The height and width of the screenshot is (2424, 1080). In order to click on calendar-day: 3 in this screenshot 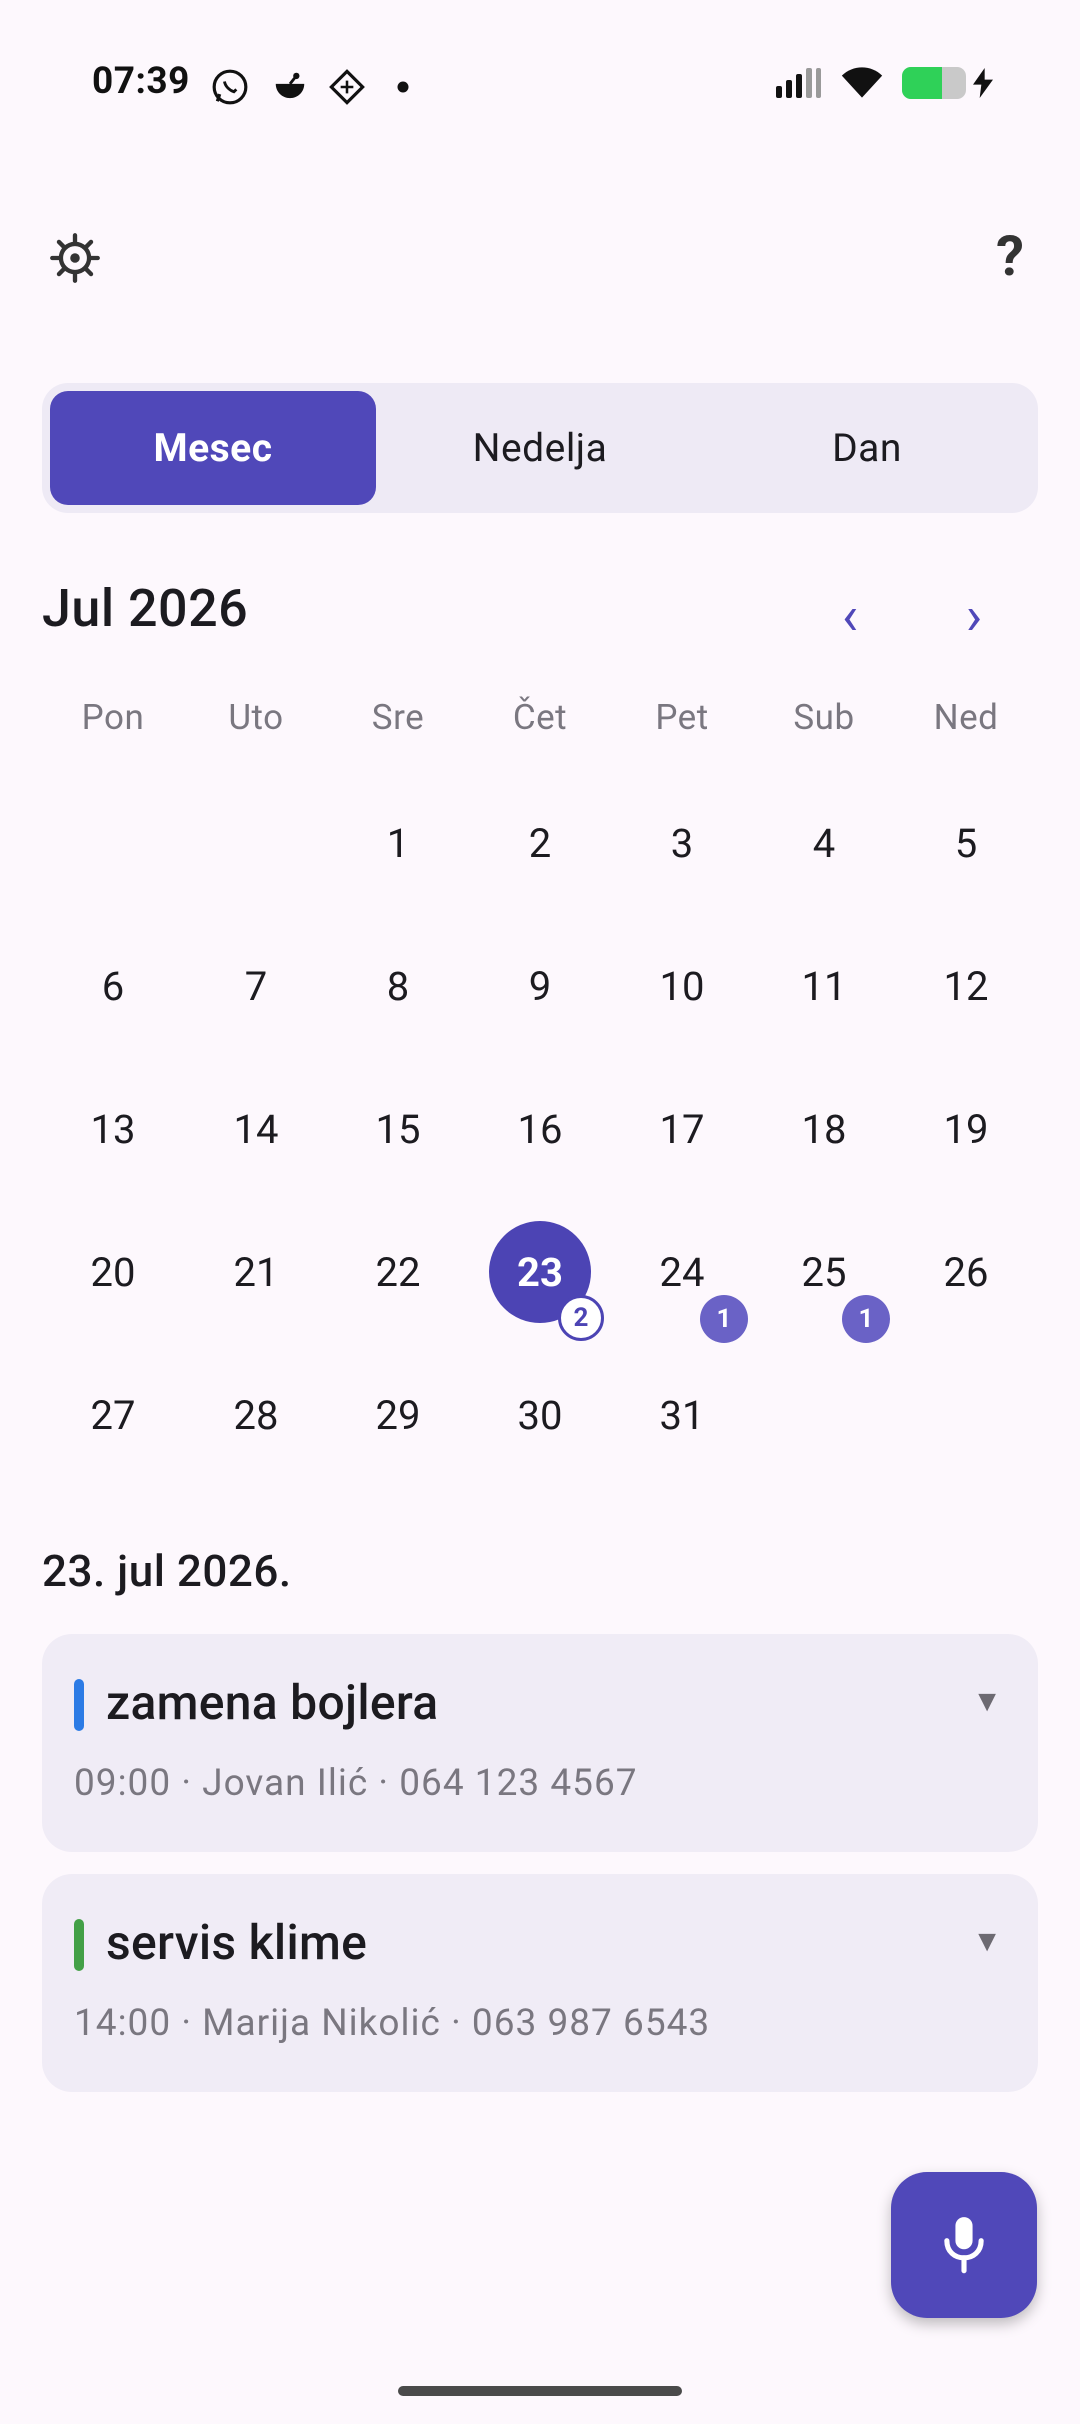, I will do `click(682, 843)`.